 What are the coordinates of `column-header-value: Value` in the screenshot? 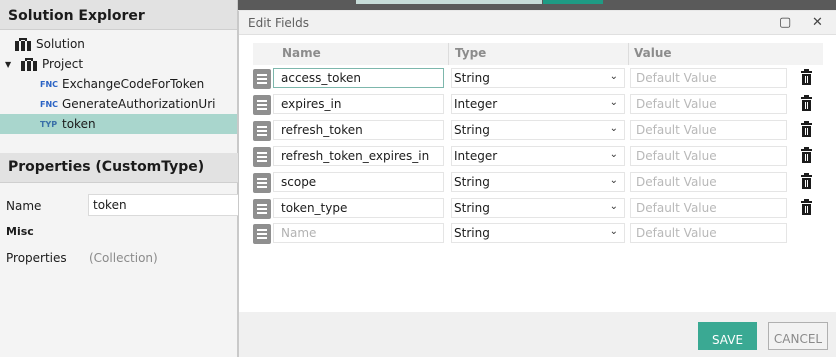 It's located at (653, 53).